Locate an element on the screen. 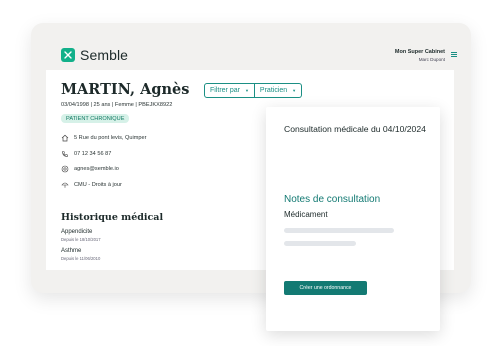 The image size is (500, 346). history-item: Appendicite Depuis le 18/10/2017 is located at coordinates (81, 235).